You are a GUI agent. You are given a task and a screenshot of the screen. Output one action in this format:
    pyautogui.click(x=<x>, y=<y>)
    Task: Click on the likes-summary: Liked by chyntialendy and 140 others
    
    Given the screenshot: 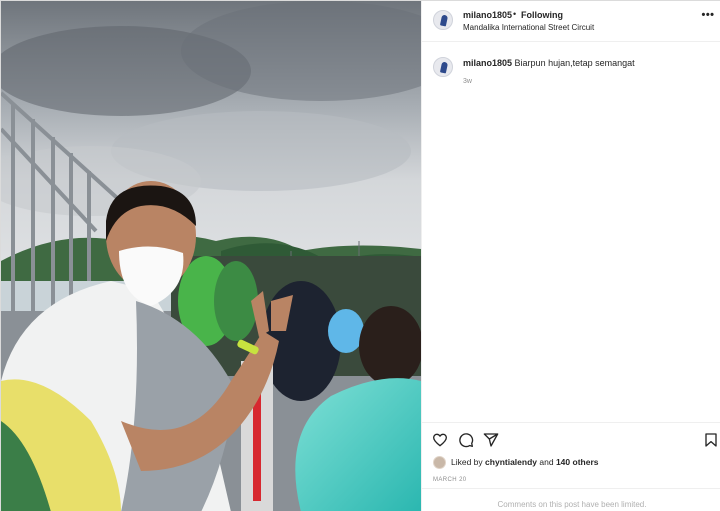 What is the action you would take?
    pyautogui.click(x=573, y=463)
    